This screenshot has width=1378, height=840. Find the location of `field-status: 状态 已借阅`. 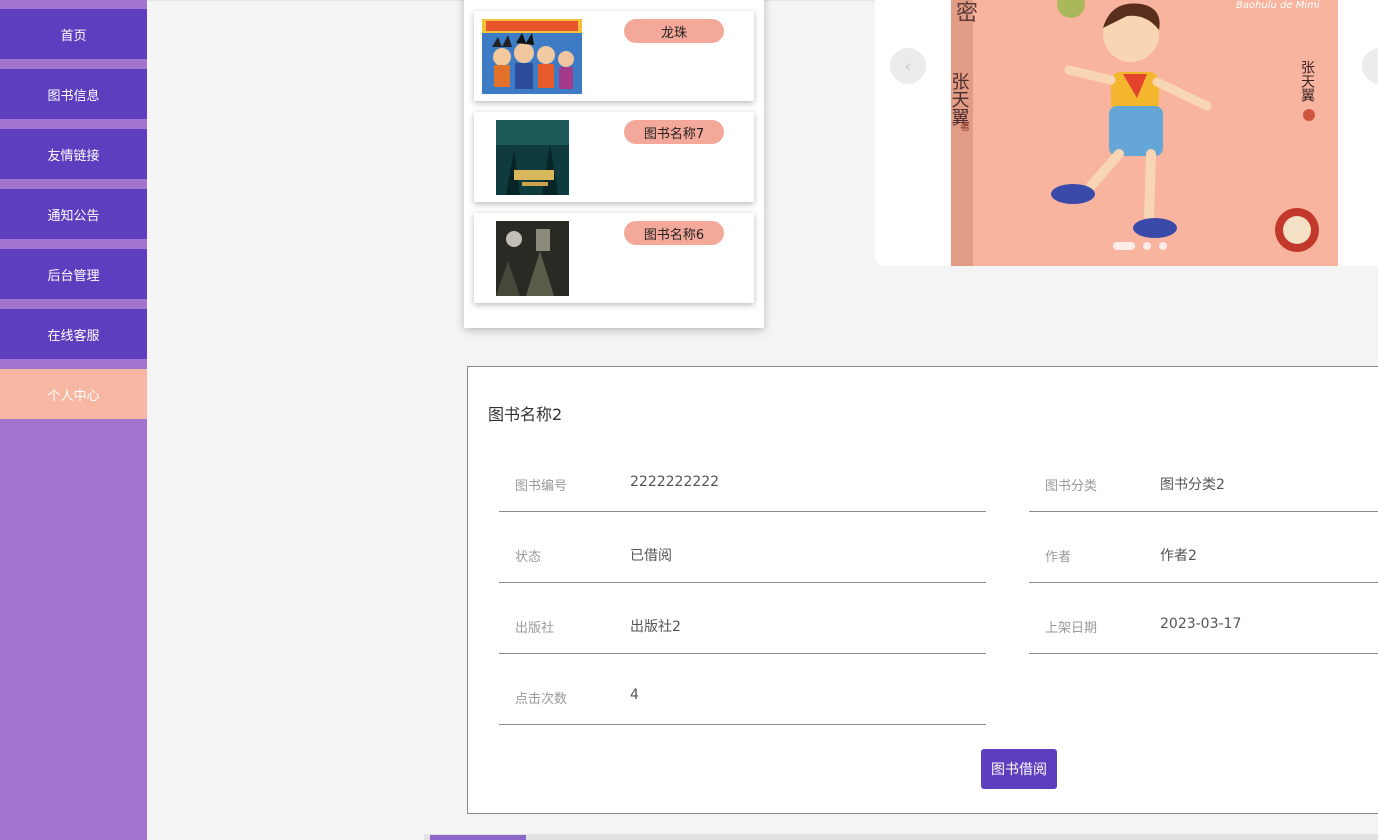

field-status: 状态 已借阅 is located at coordinates (742, 547).